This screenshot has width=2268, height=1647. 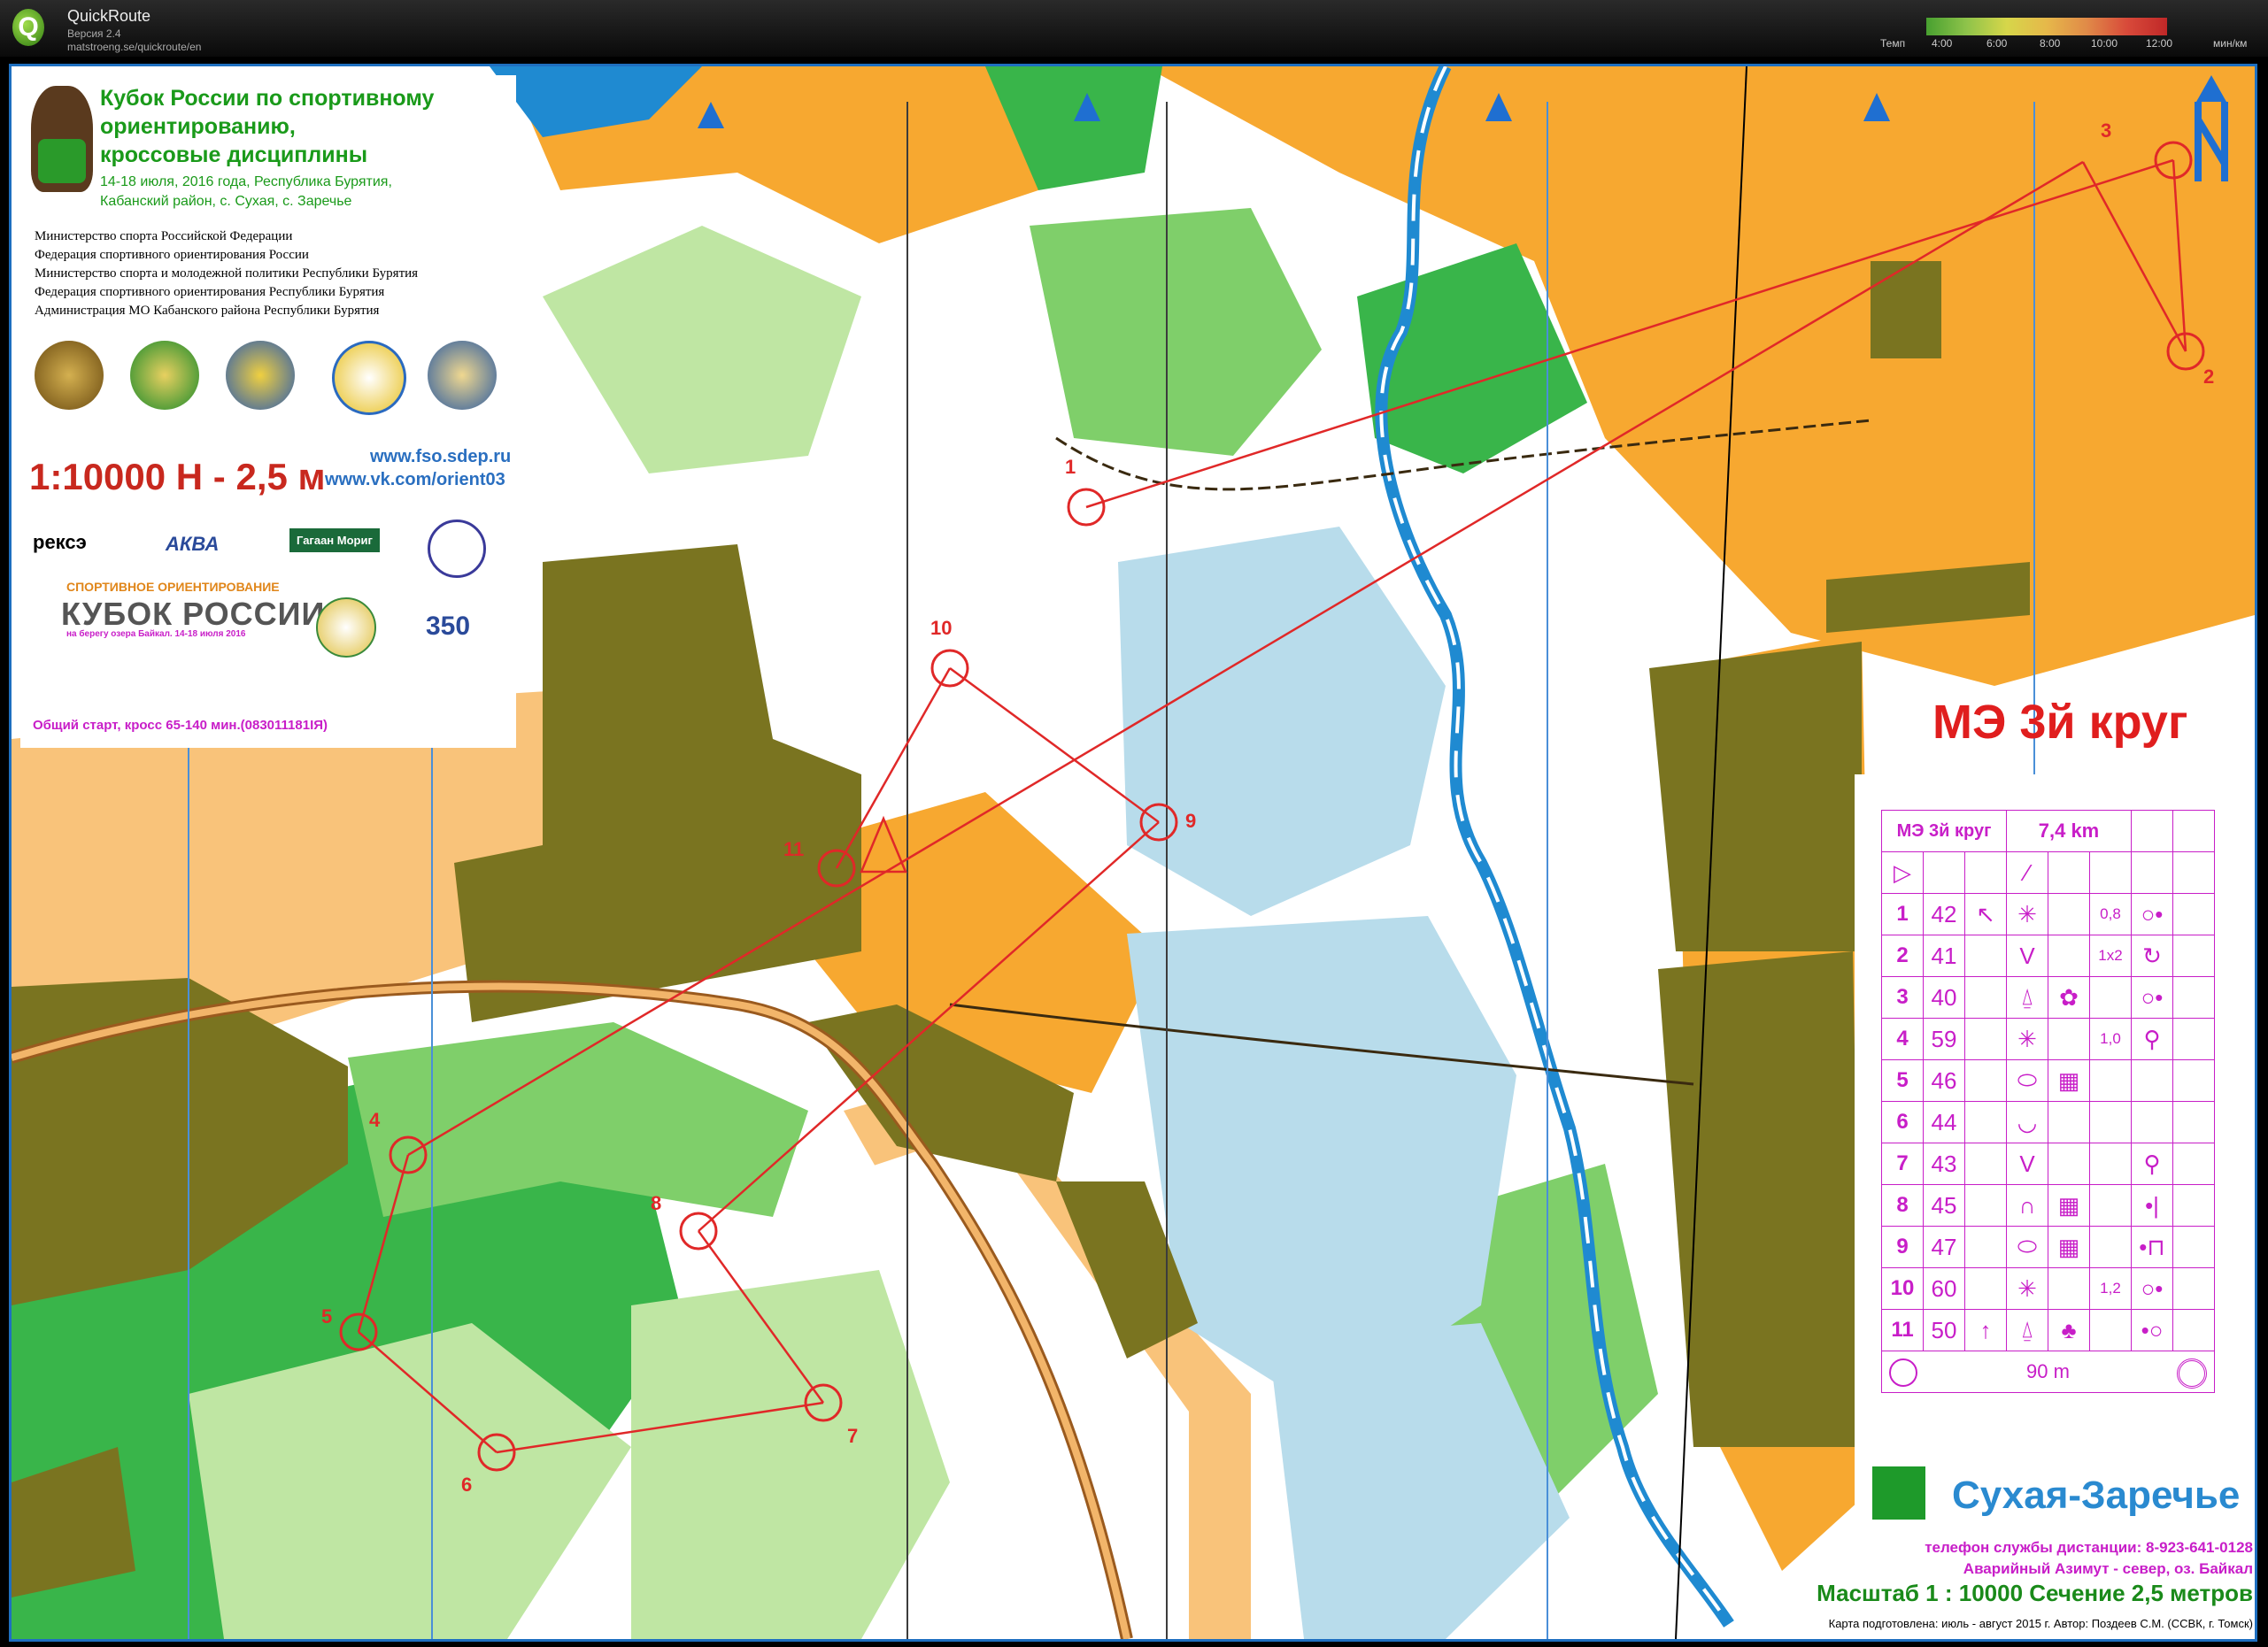 I want to click on control-label-2: 2, so click(x=2209, y=377).